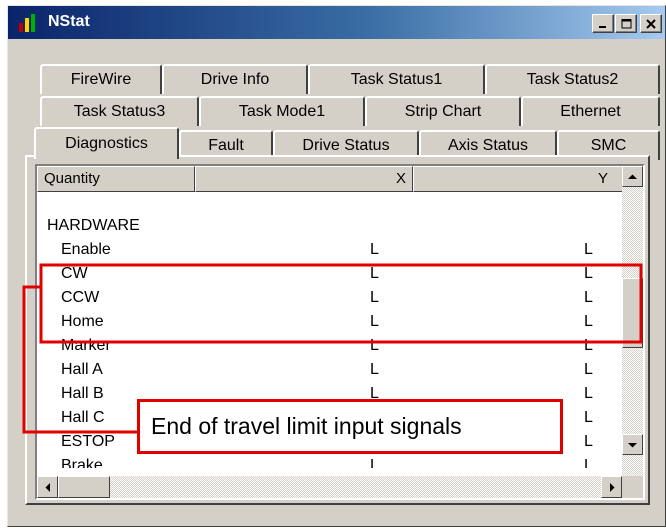  I want to click on scroll-right-button, so click(611, 487).